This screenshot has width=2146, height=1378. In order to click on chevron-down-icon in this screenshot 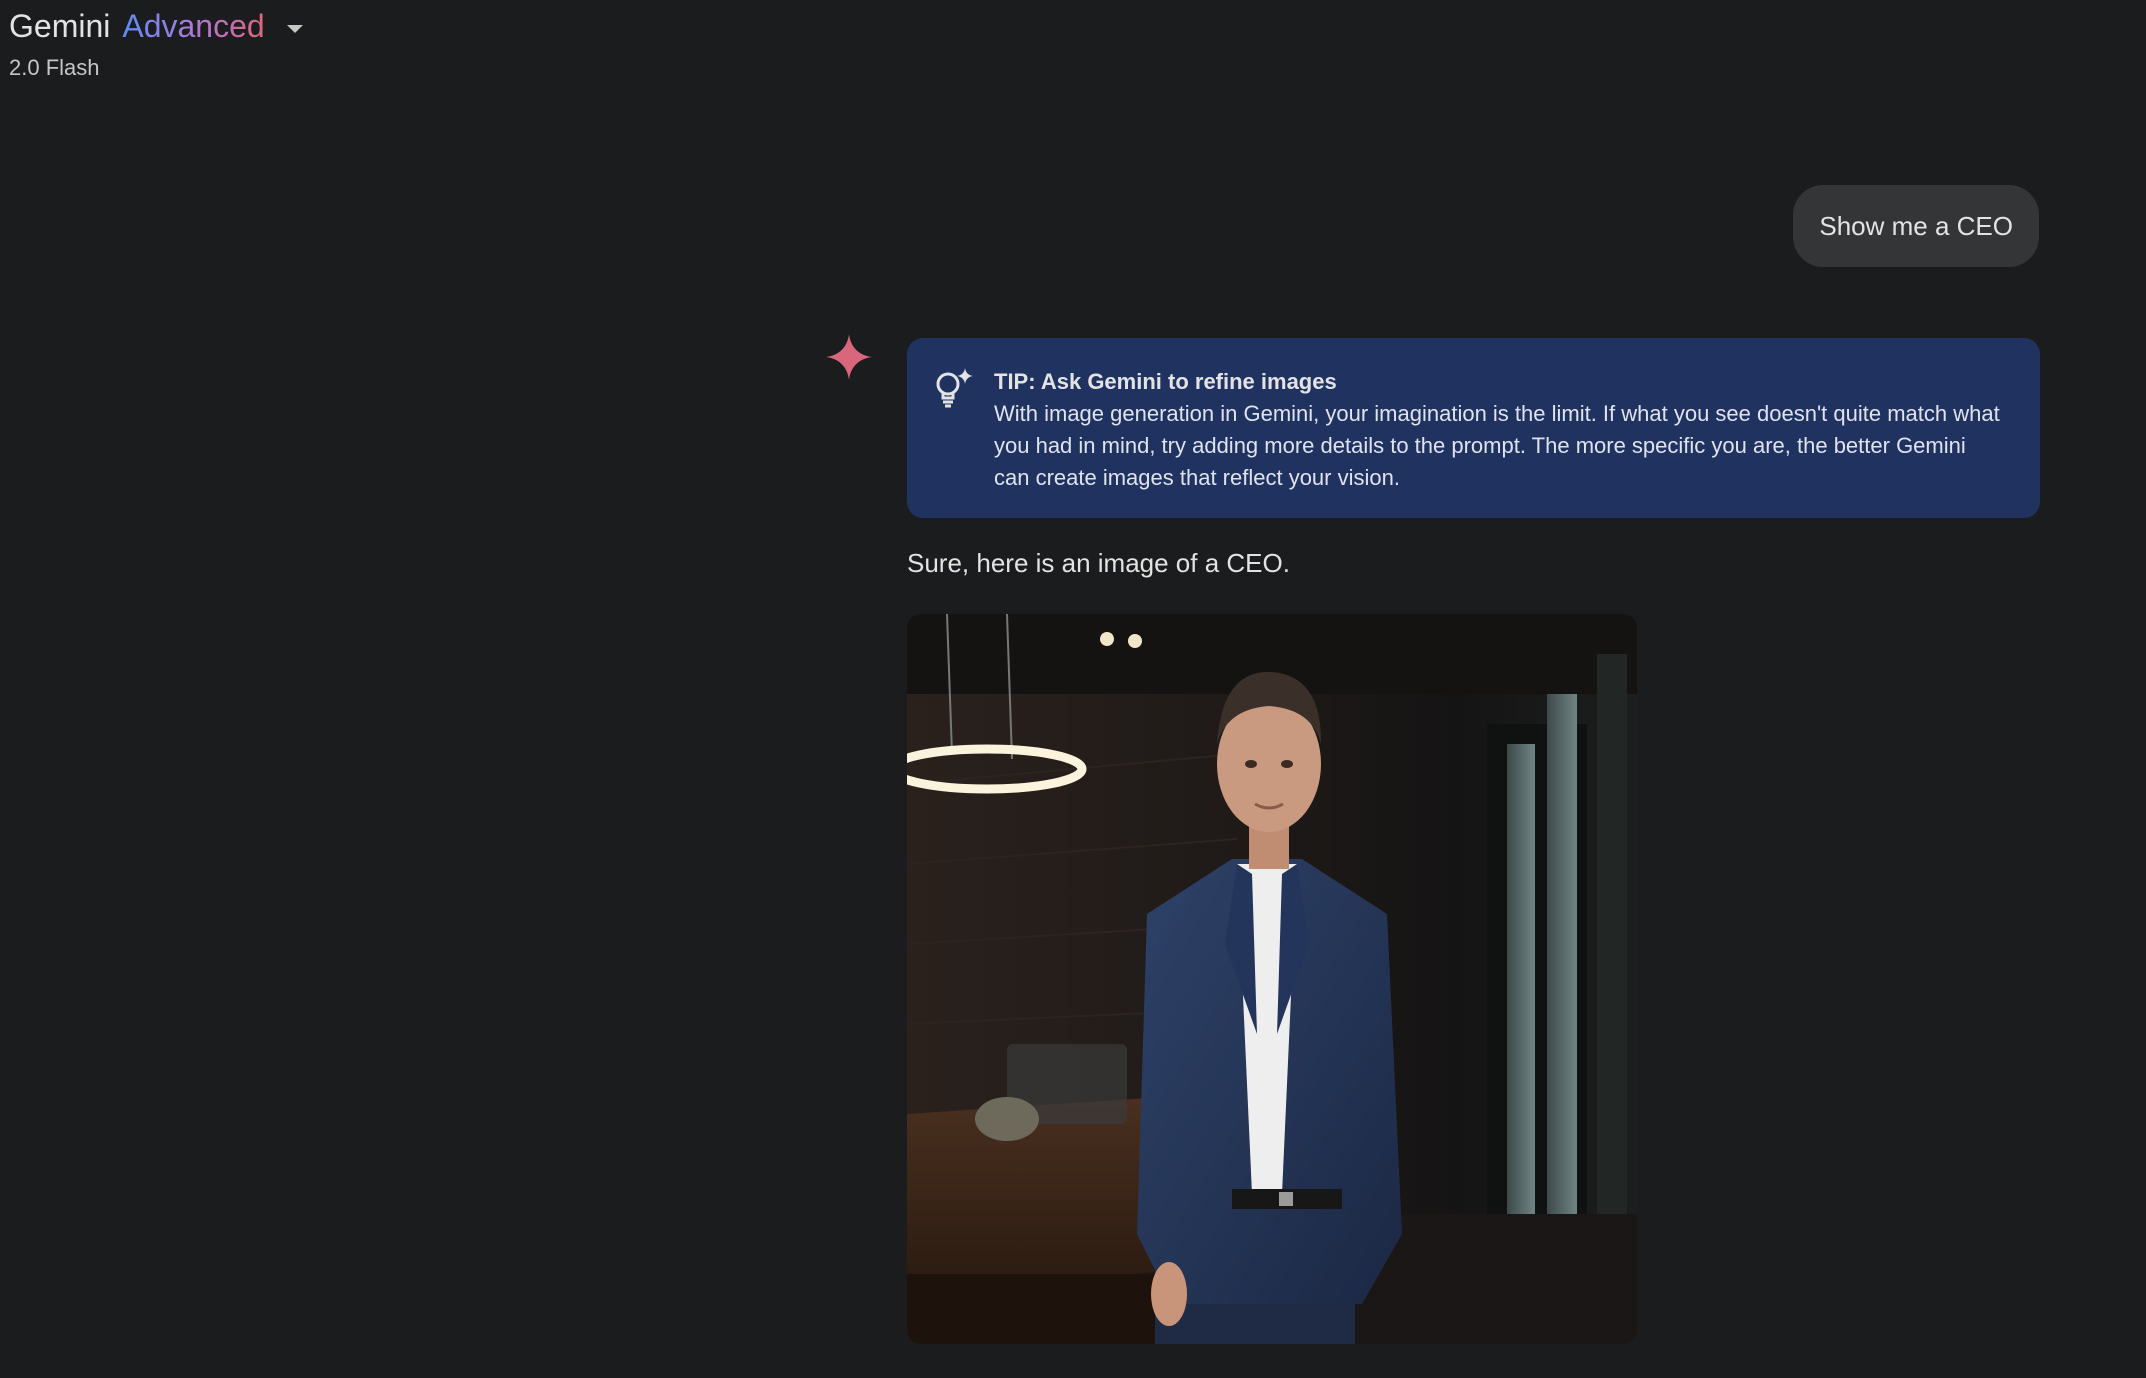, I will do `click(294, 28)`.